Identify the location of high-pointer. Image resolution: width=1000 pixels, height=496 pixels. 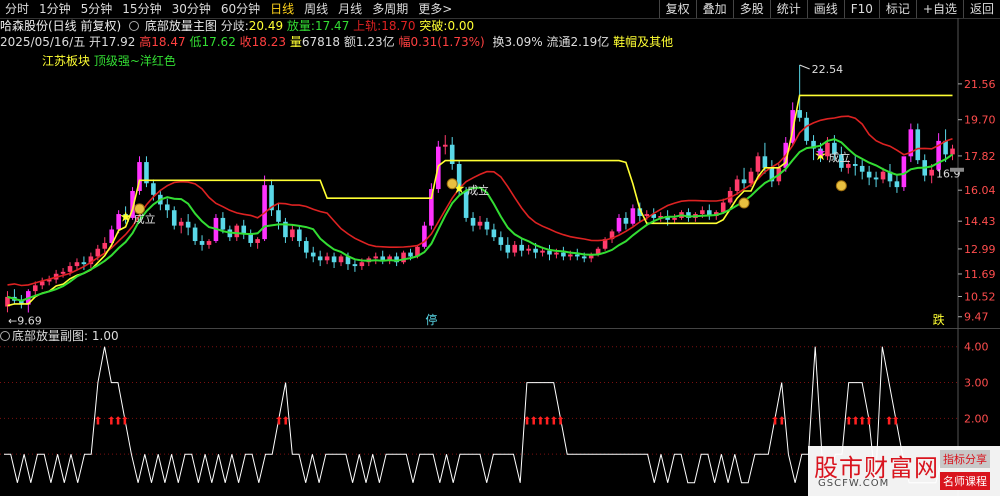
(804, 67).